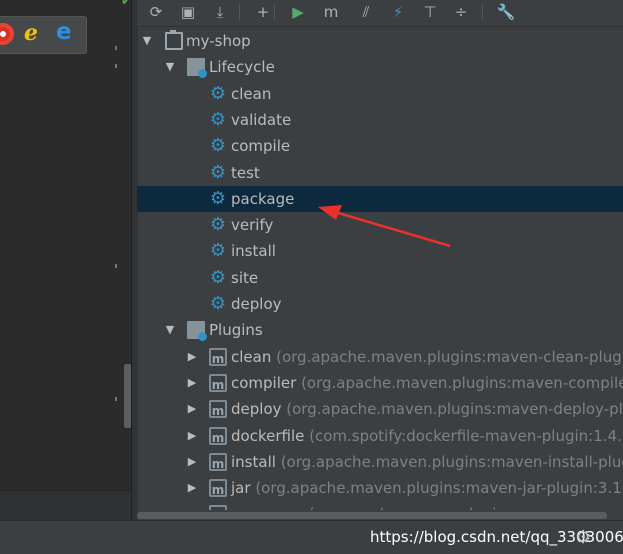 This screenshot has width=623, height=554. Describe the element at coordinates (380, 199) in the screenshot. I see `lifecycle-goal-package: ⚙ package` at that location.